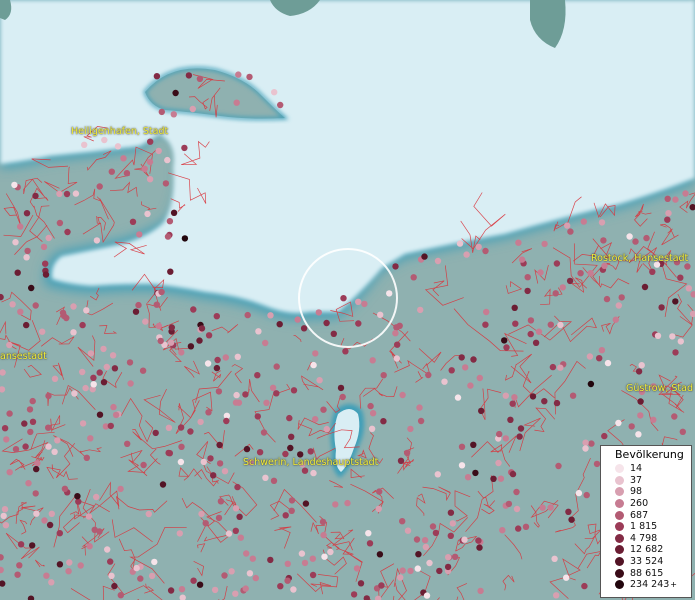  Describe the element at coordinates (639, 504) in the screenshot. I see `legend-label: 260` at that location.